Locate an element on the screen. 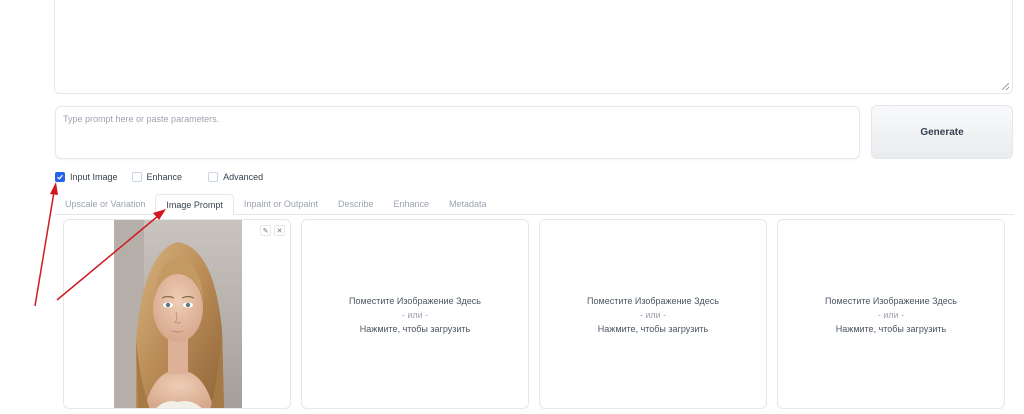 The width and height of the screenshot is (1024, 414). tab-inpaint-or-outpaint: Inpaint or Outpaint is located at coordinates (281, 204).